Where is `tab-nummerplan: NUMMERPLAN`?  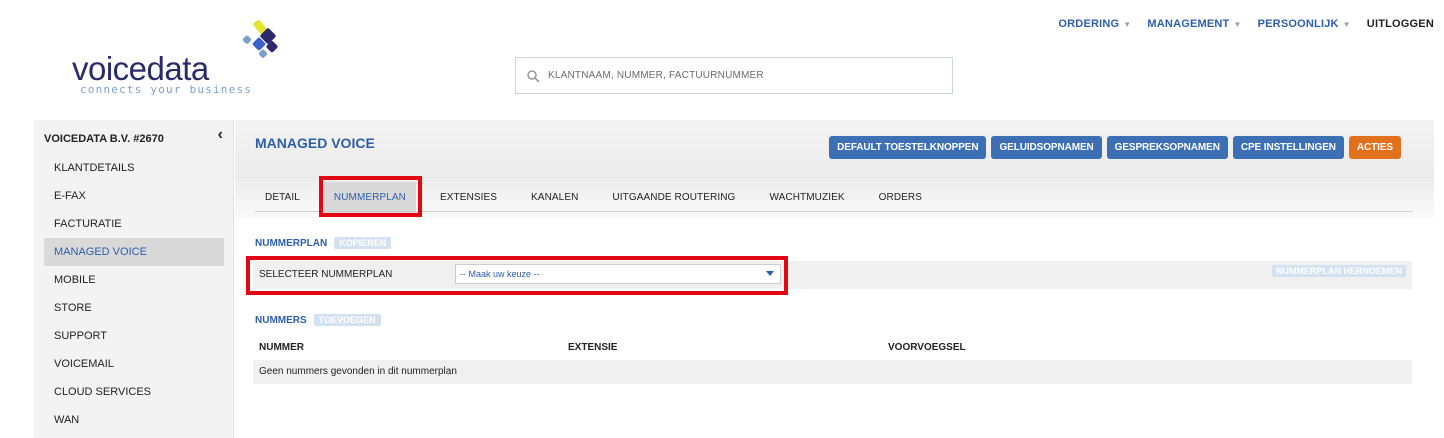 tab-nummerplan: NUMMERPLAN is located at coordinates (369, 197).